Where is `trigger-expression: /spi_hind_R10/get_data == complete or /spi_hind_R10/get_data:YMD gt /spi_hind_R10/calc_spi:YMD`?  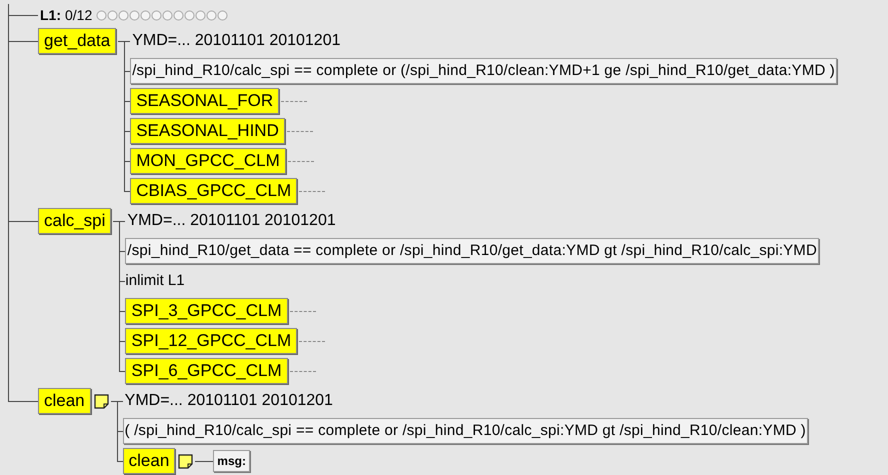 trigger-expression: /spi_hind_R10/get_data == complete or /spi_hind_R10/get_data:YMD gt /spi_hind_R10/calc_spi:YMD is located at coordinates (472, 251).